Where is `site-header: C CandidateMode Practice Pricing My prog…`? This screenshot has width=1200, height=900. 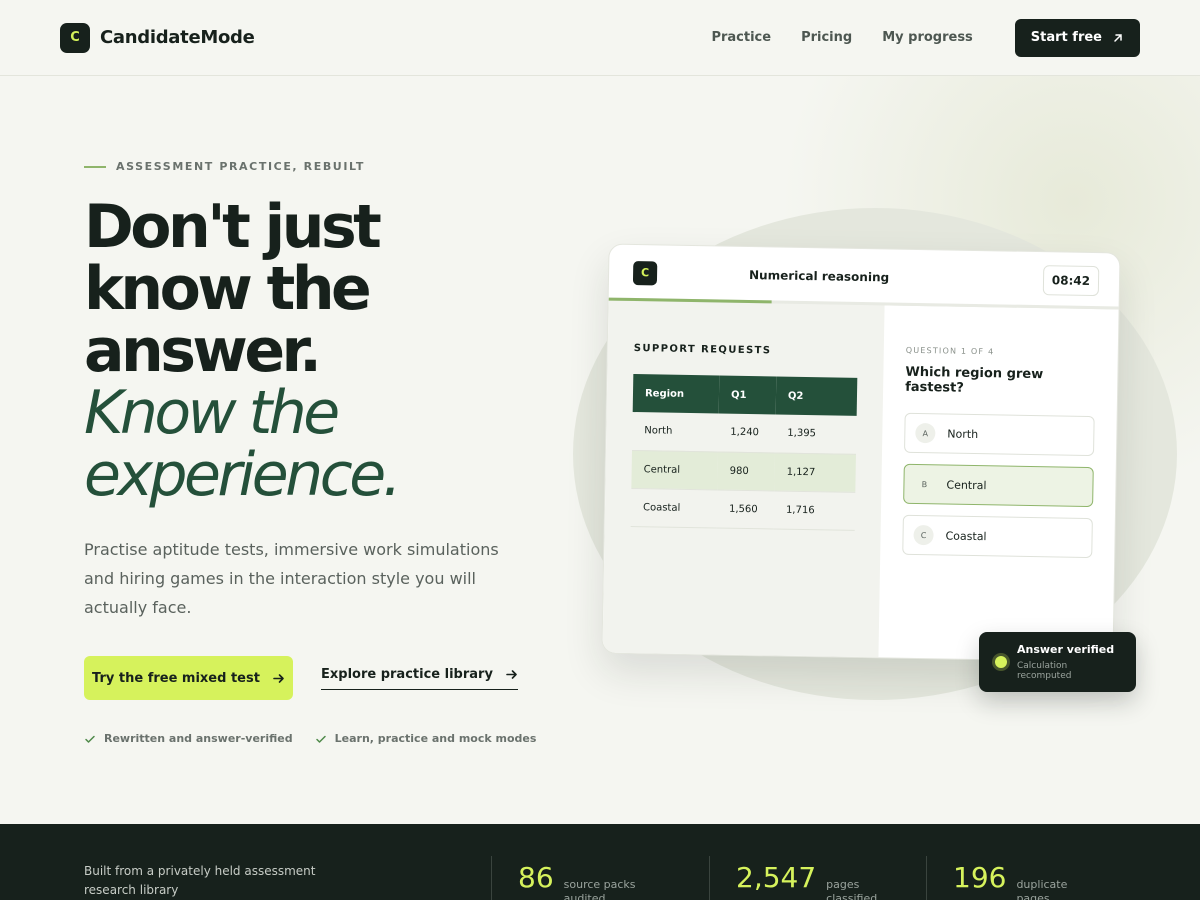
site-header: C CandidateMode Practice Pricing My prog… is located at coordinates (600, 38).